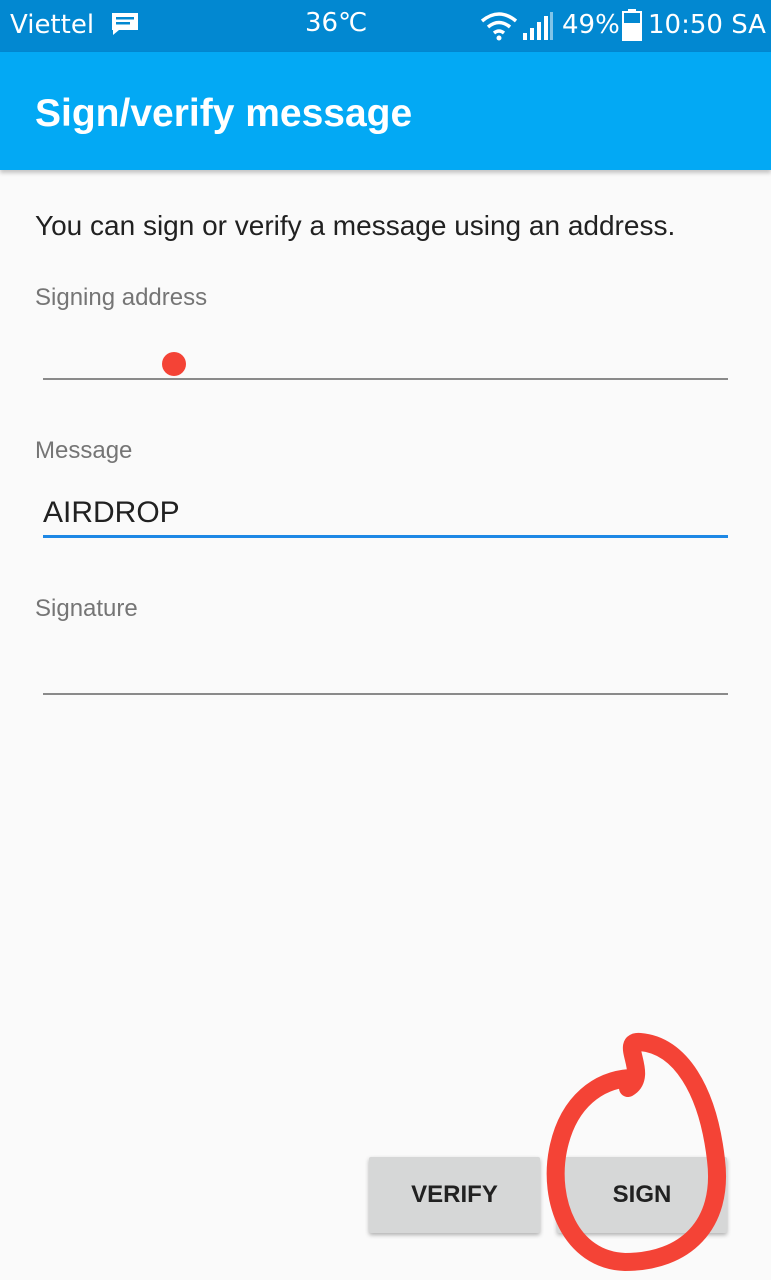 This screenshot has width=771, height=1280. What do you see at coordinates (454, 1195) in the screenshot?
I see `verify-button: VERIFY` at bounding box center [454, 1195].